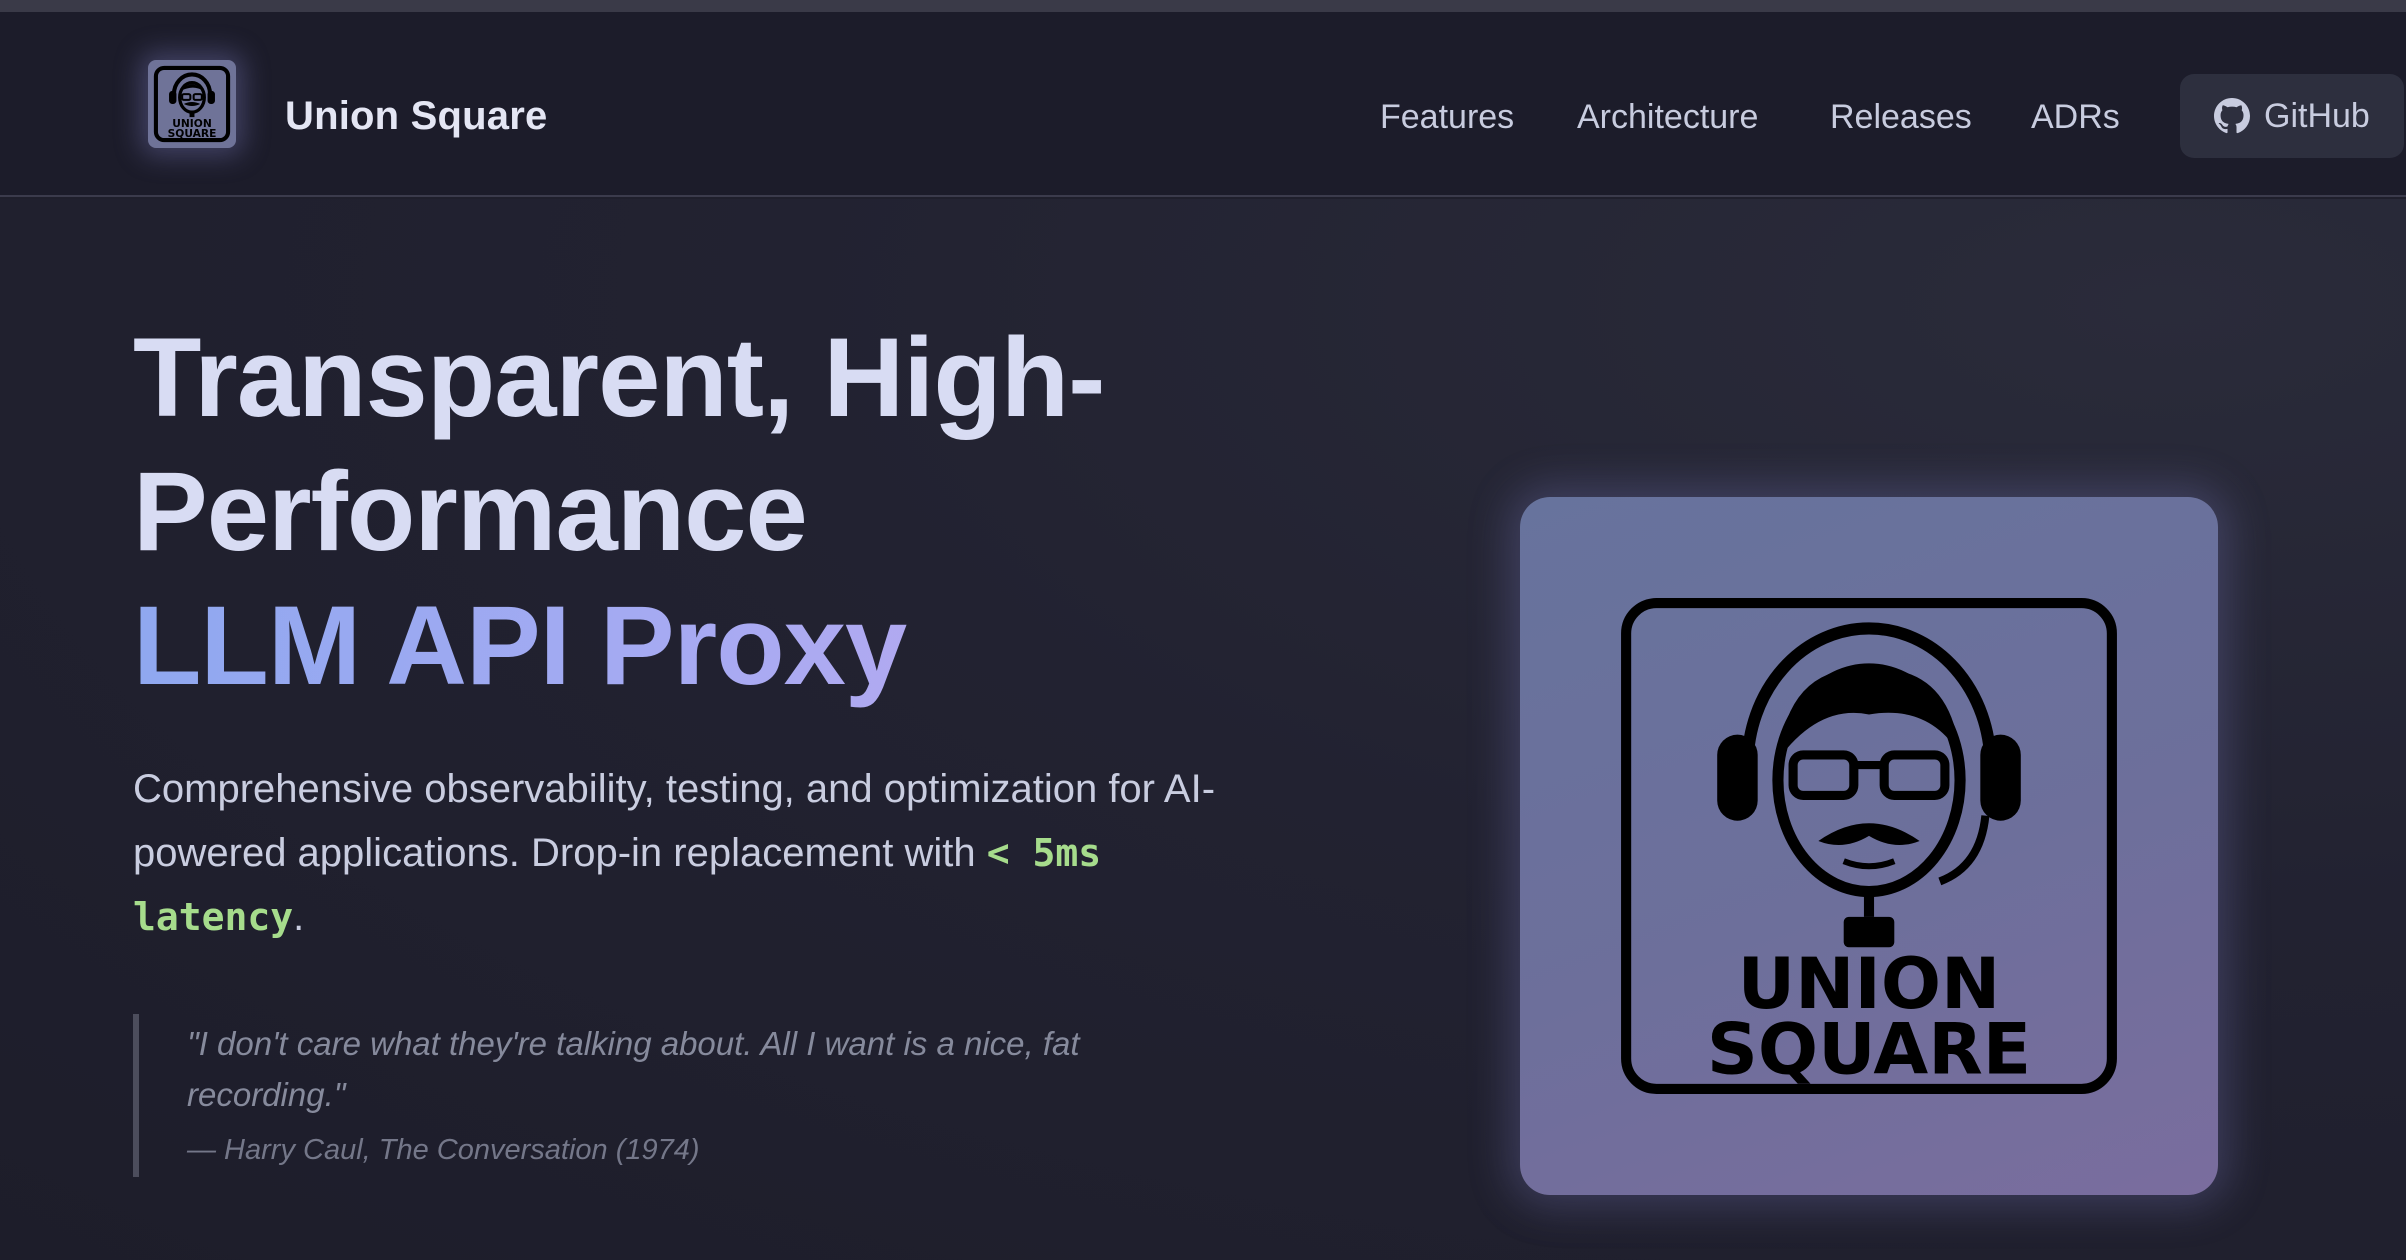 Image resolution: width=2406 pixels, height=1260 pixels. I want to click on github-icon, so click(2232, 116).